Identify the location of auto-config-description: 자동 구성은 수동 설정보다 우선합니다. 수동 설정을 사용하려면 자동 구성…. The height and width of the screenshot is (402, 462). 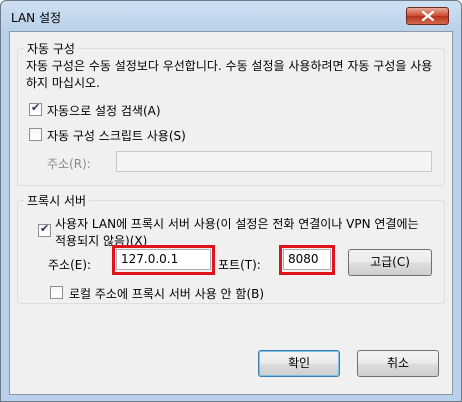
(229, 74).